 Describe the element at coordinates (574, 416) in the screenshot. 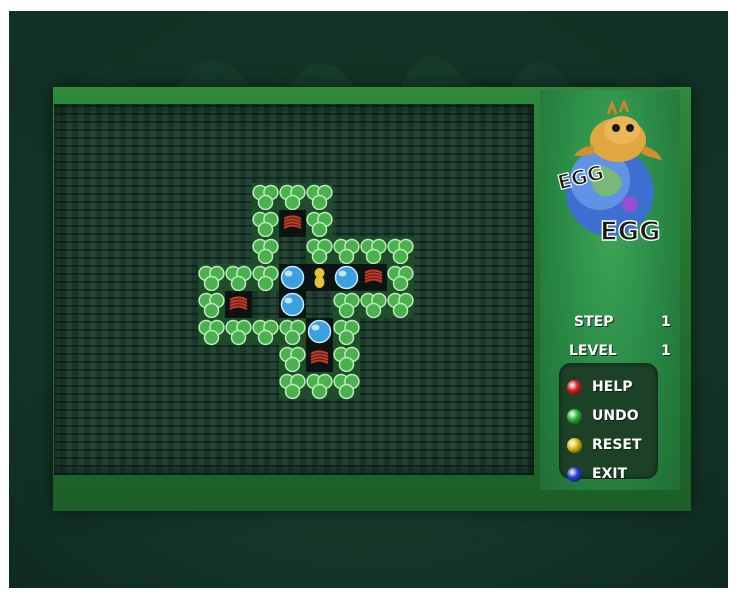

I see `green-orb-icon` at that location.